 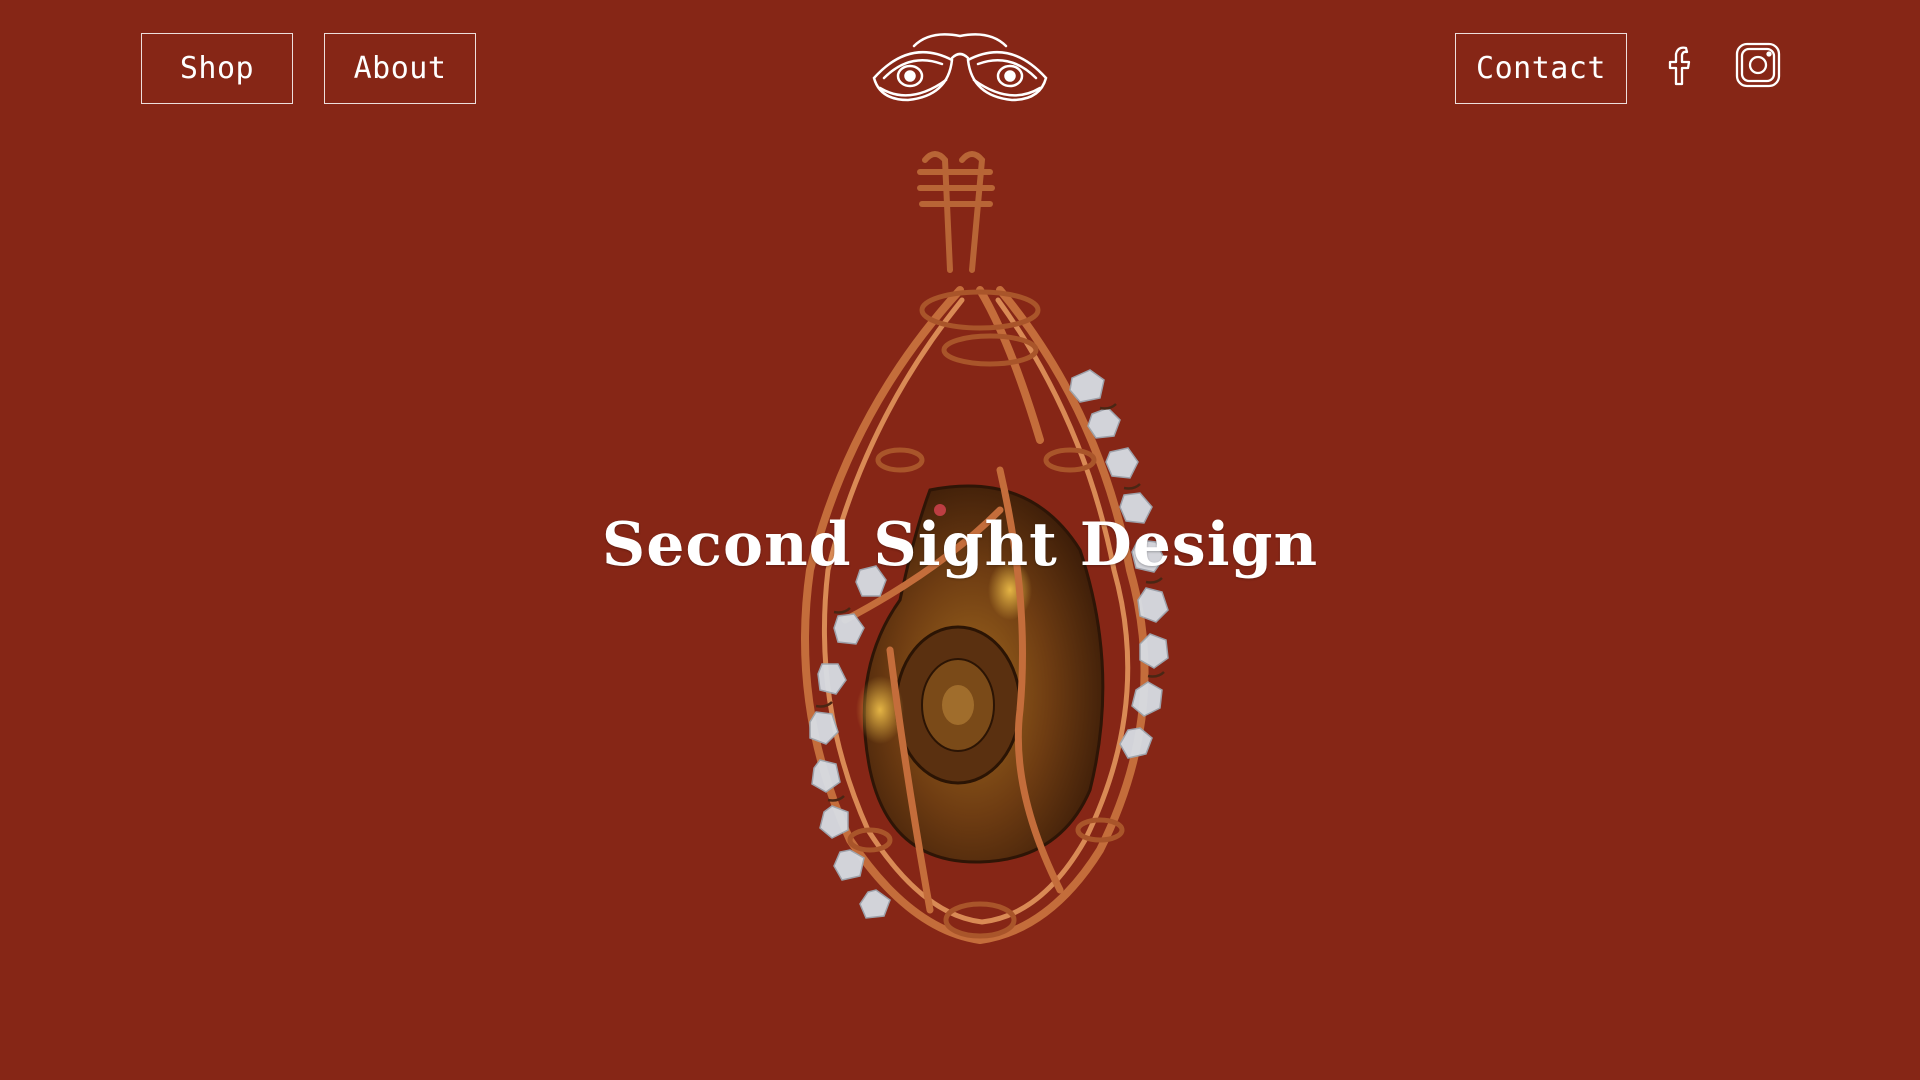 What do you see at coordinates (960, 66) in the screenshot?
I see `logo-icon` at bounding box center [960, 66].